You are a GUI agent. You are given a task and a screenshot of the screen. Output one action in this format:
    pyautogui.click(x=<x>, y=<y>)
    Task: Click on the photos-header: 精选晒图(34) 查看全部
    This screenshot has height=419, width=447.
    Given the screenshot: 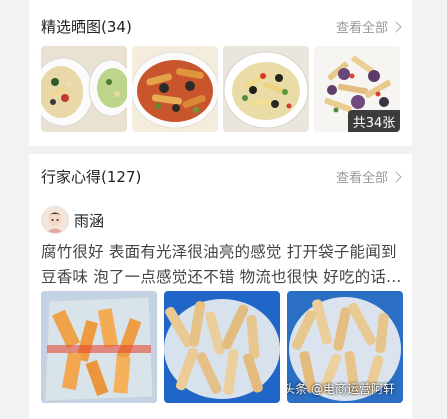 What is the action you would take?
    pyautogui.click(x=221, y=25)
    